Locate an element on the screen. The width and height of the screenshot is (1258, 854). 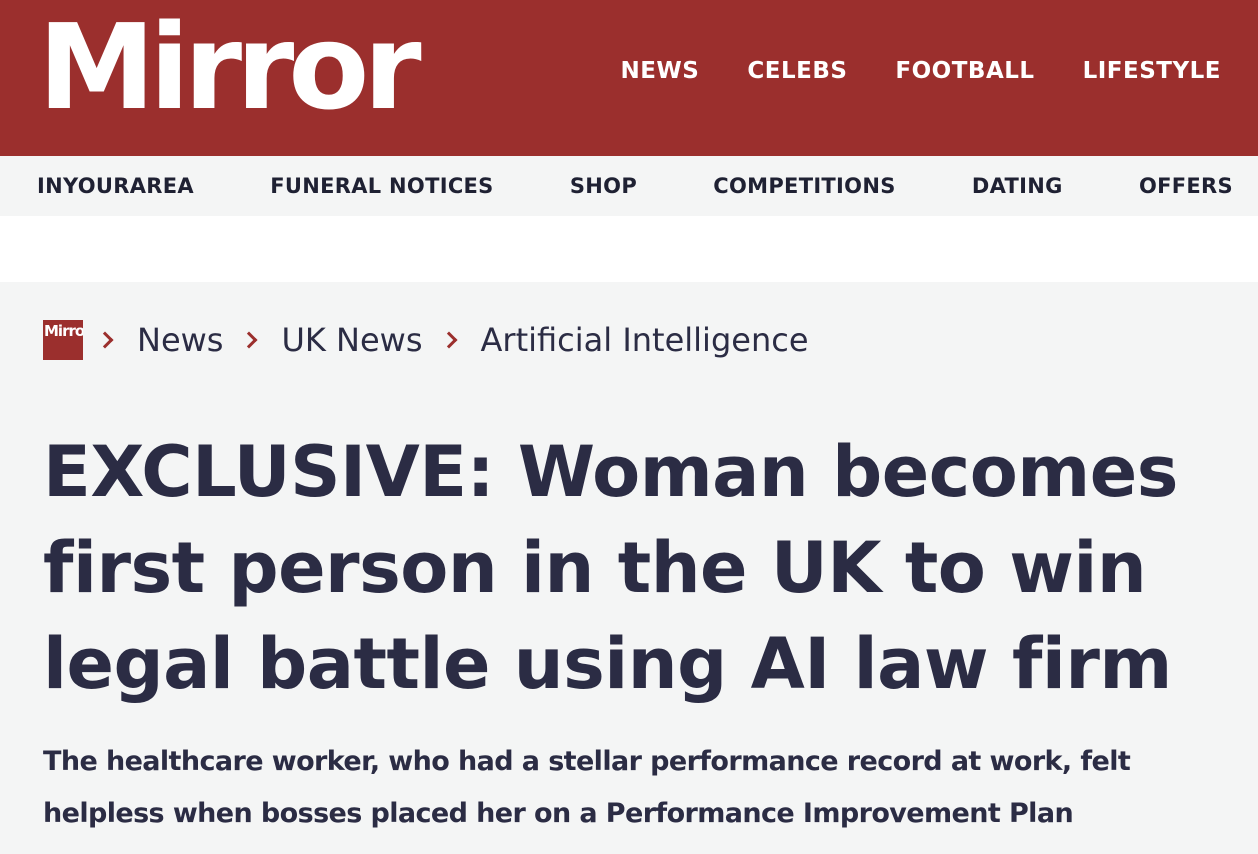
ad-slot is located at coordinates (629, 249).